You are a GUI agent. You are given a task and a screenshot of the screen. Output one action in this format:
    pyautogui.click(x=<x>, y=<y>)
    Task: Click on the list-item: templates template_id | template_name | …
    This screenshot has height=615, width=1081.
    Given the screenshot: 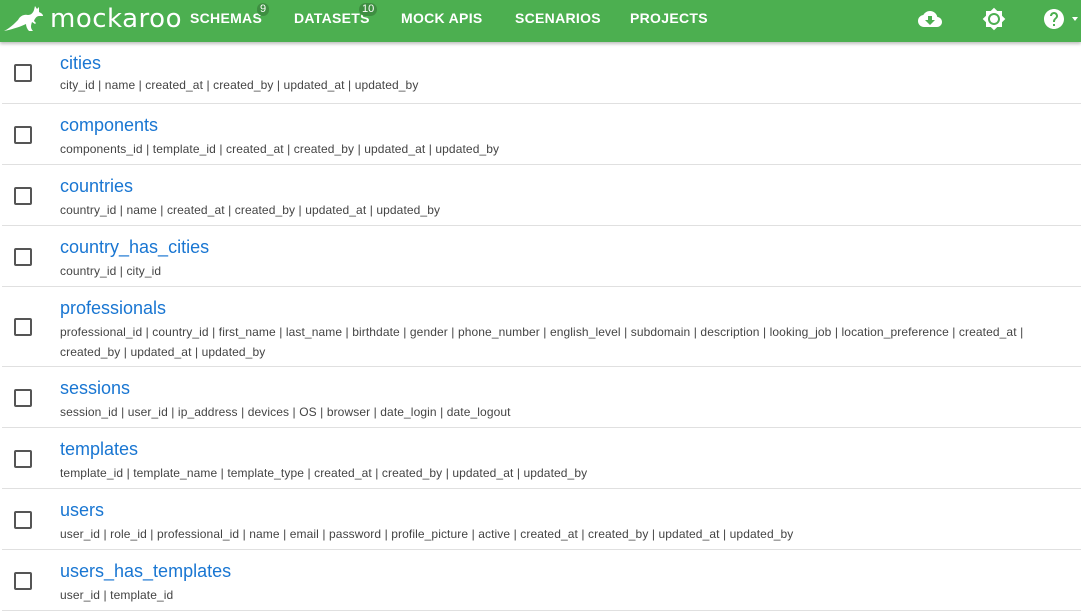 What is the action you would take?
    pyautogui.click(x=541, y=458)
    